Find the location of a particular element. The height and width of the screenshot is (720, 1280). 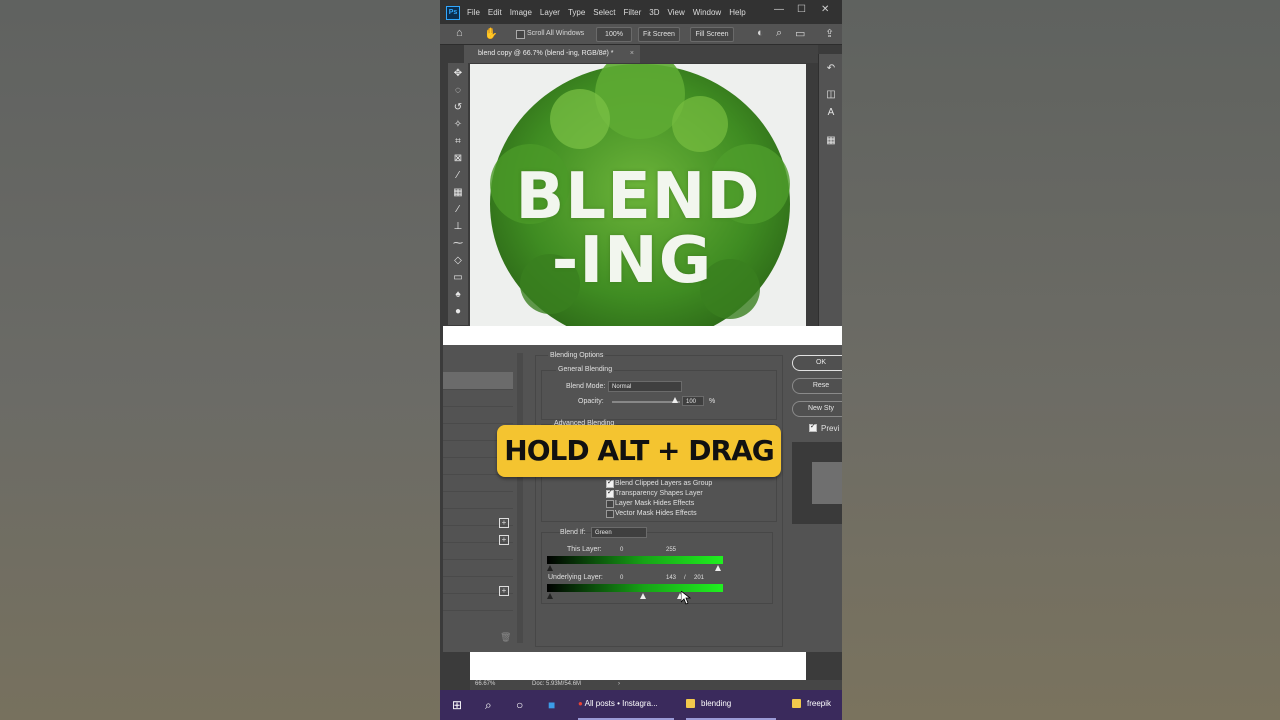

workspace-icon: ▭ is located at coordinates (800, 33).